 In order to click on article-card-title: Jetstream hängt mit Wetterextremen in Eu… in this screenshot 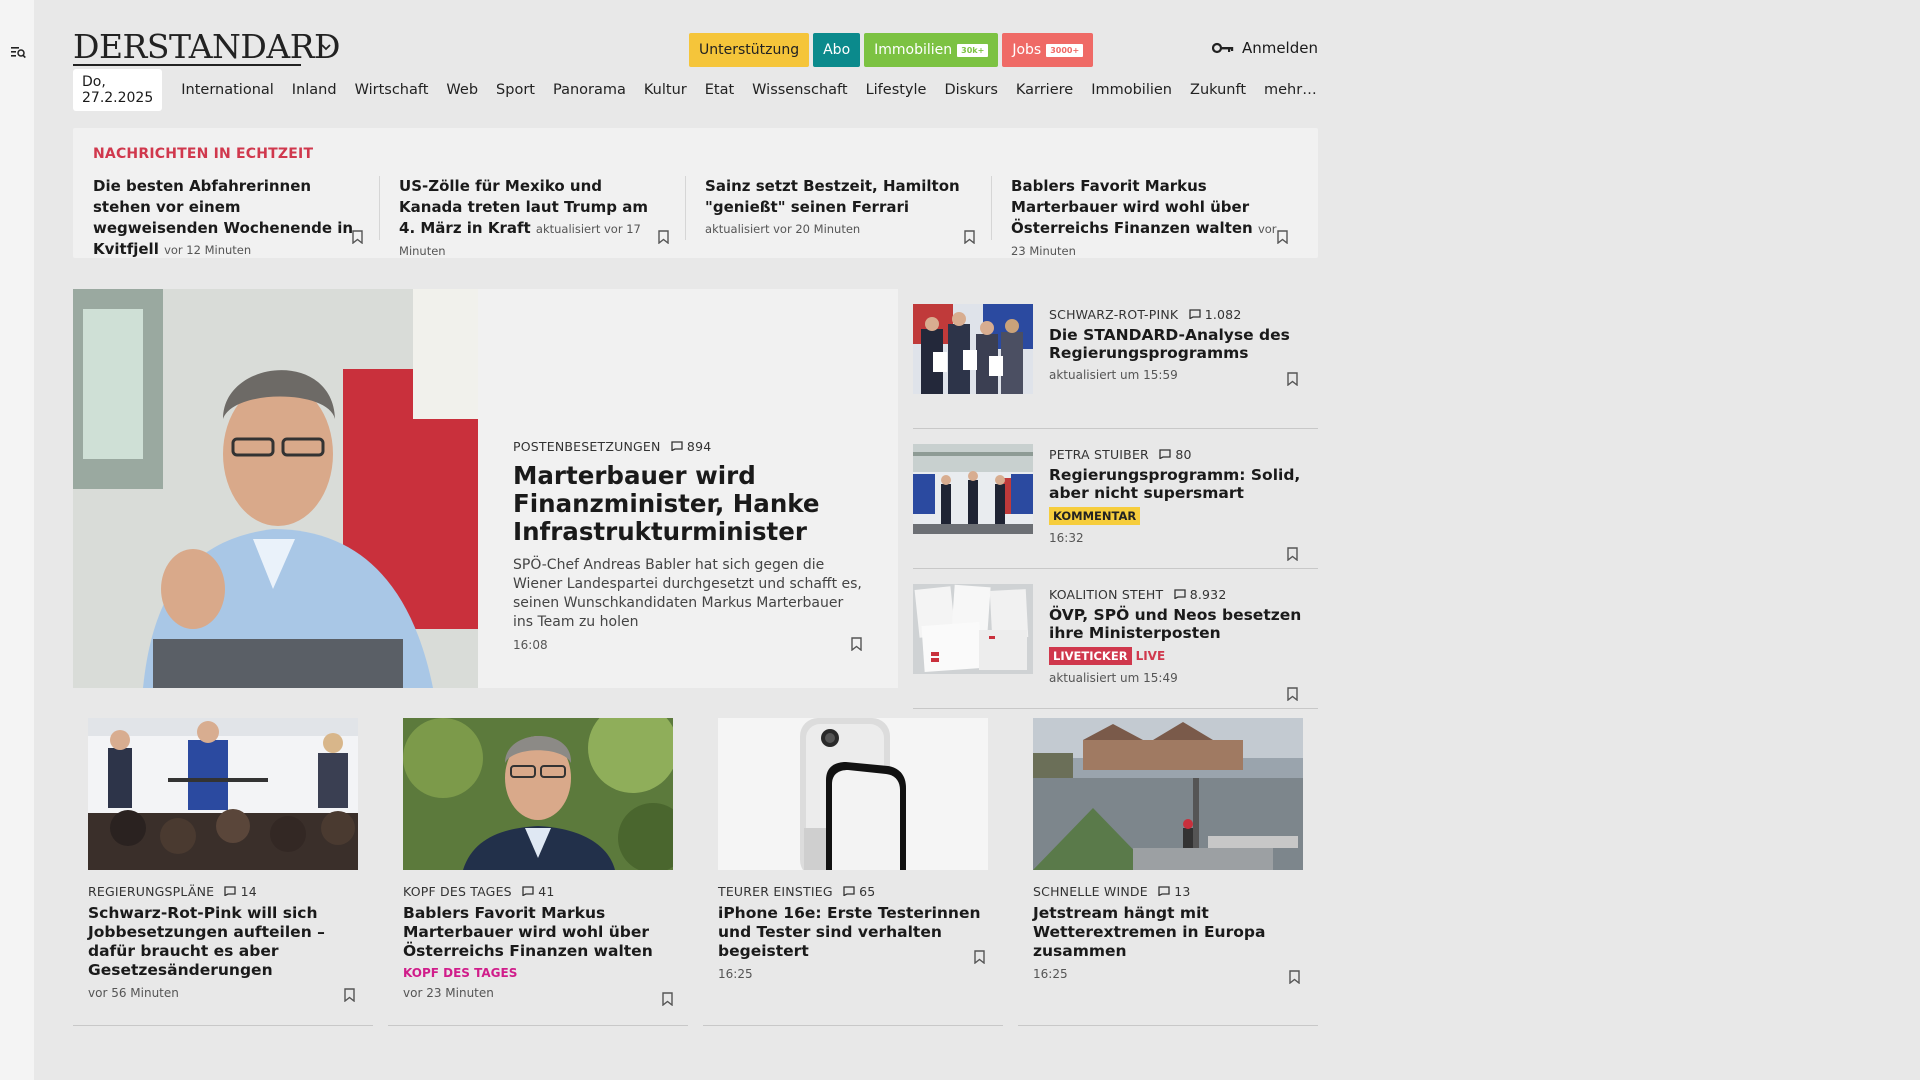, I will do `click(1168, 932)`.